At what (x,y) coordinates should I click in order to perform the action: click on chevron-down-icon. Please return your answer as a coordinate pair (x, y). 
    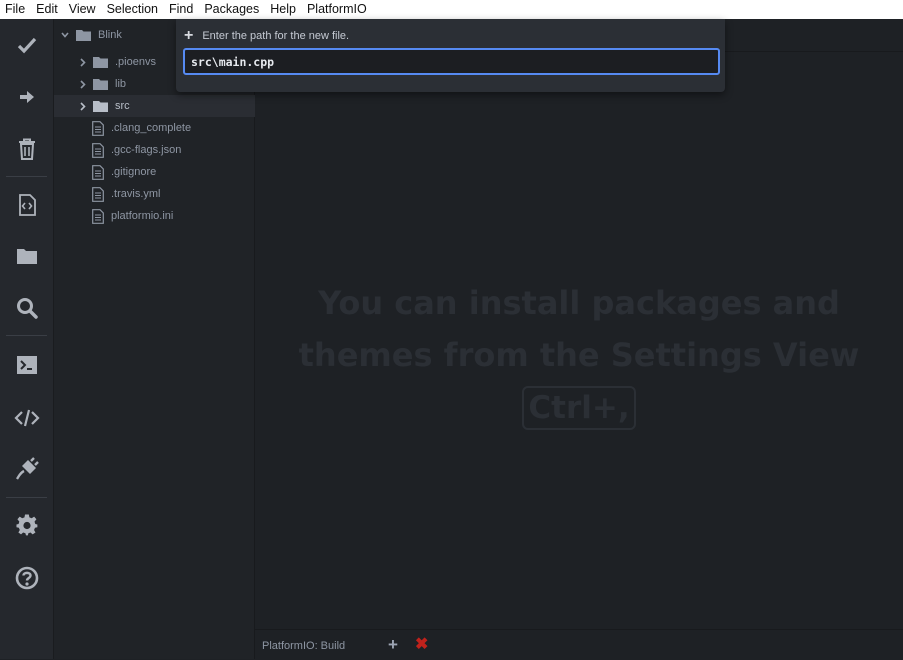
    Looking at the image, I should click on (65, 35).